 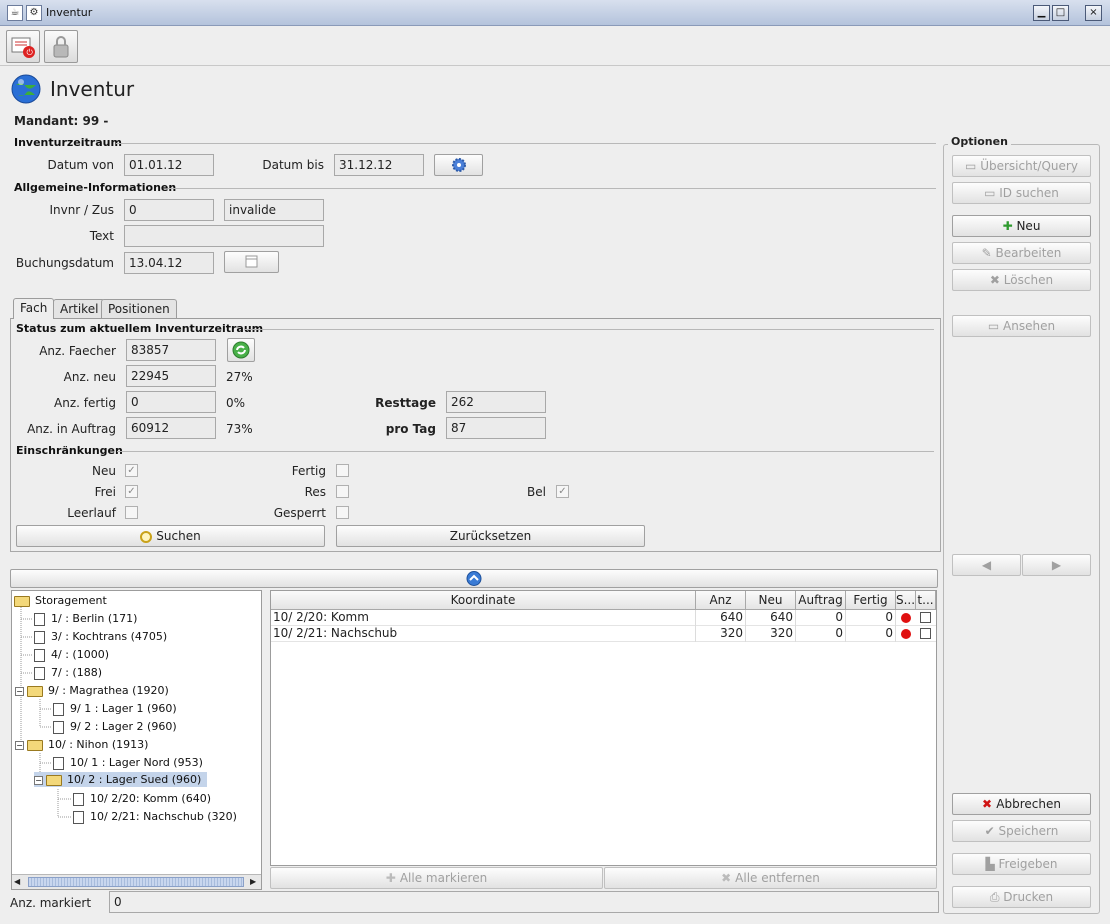 I want to click on gesperrt-filter-checkbox, so click(x=342, y=512).